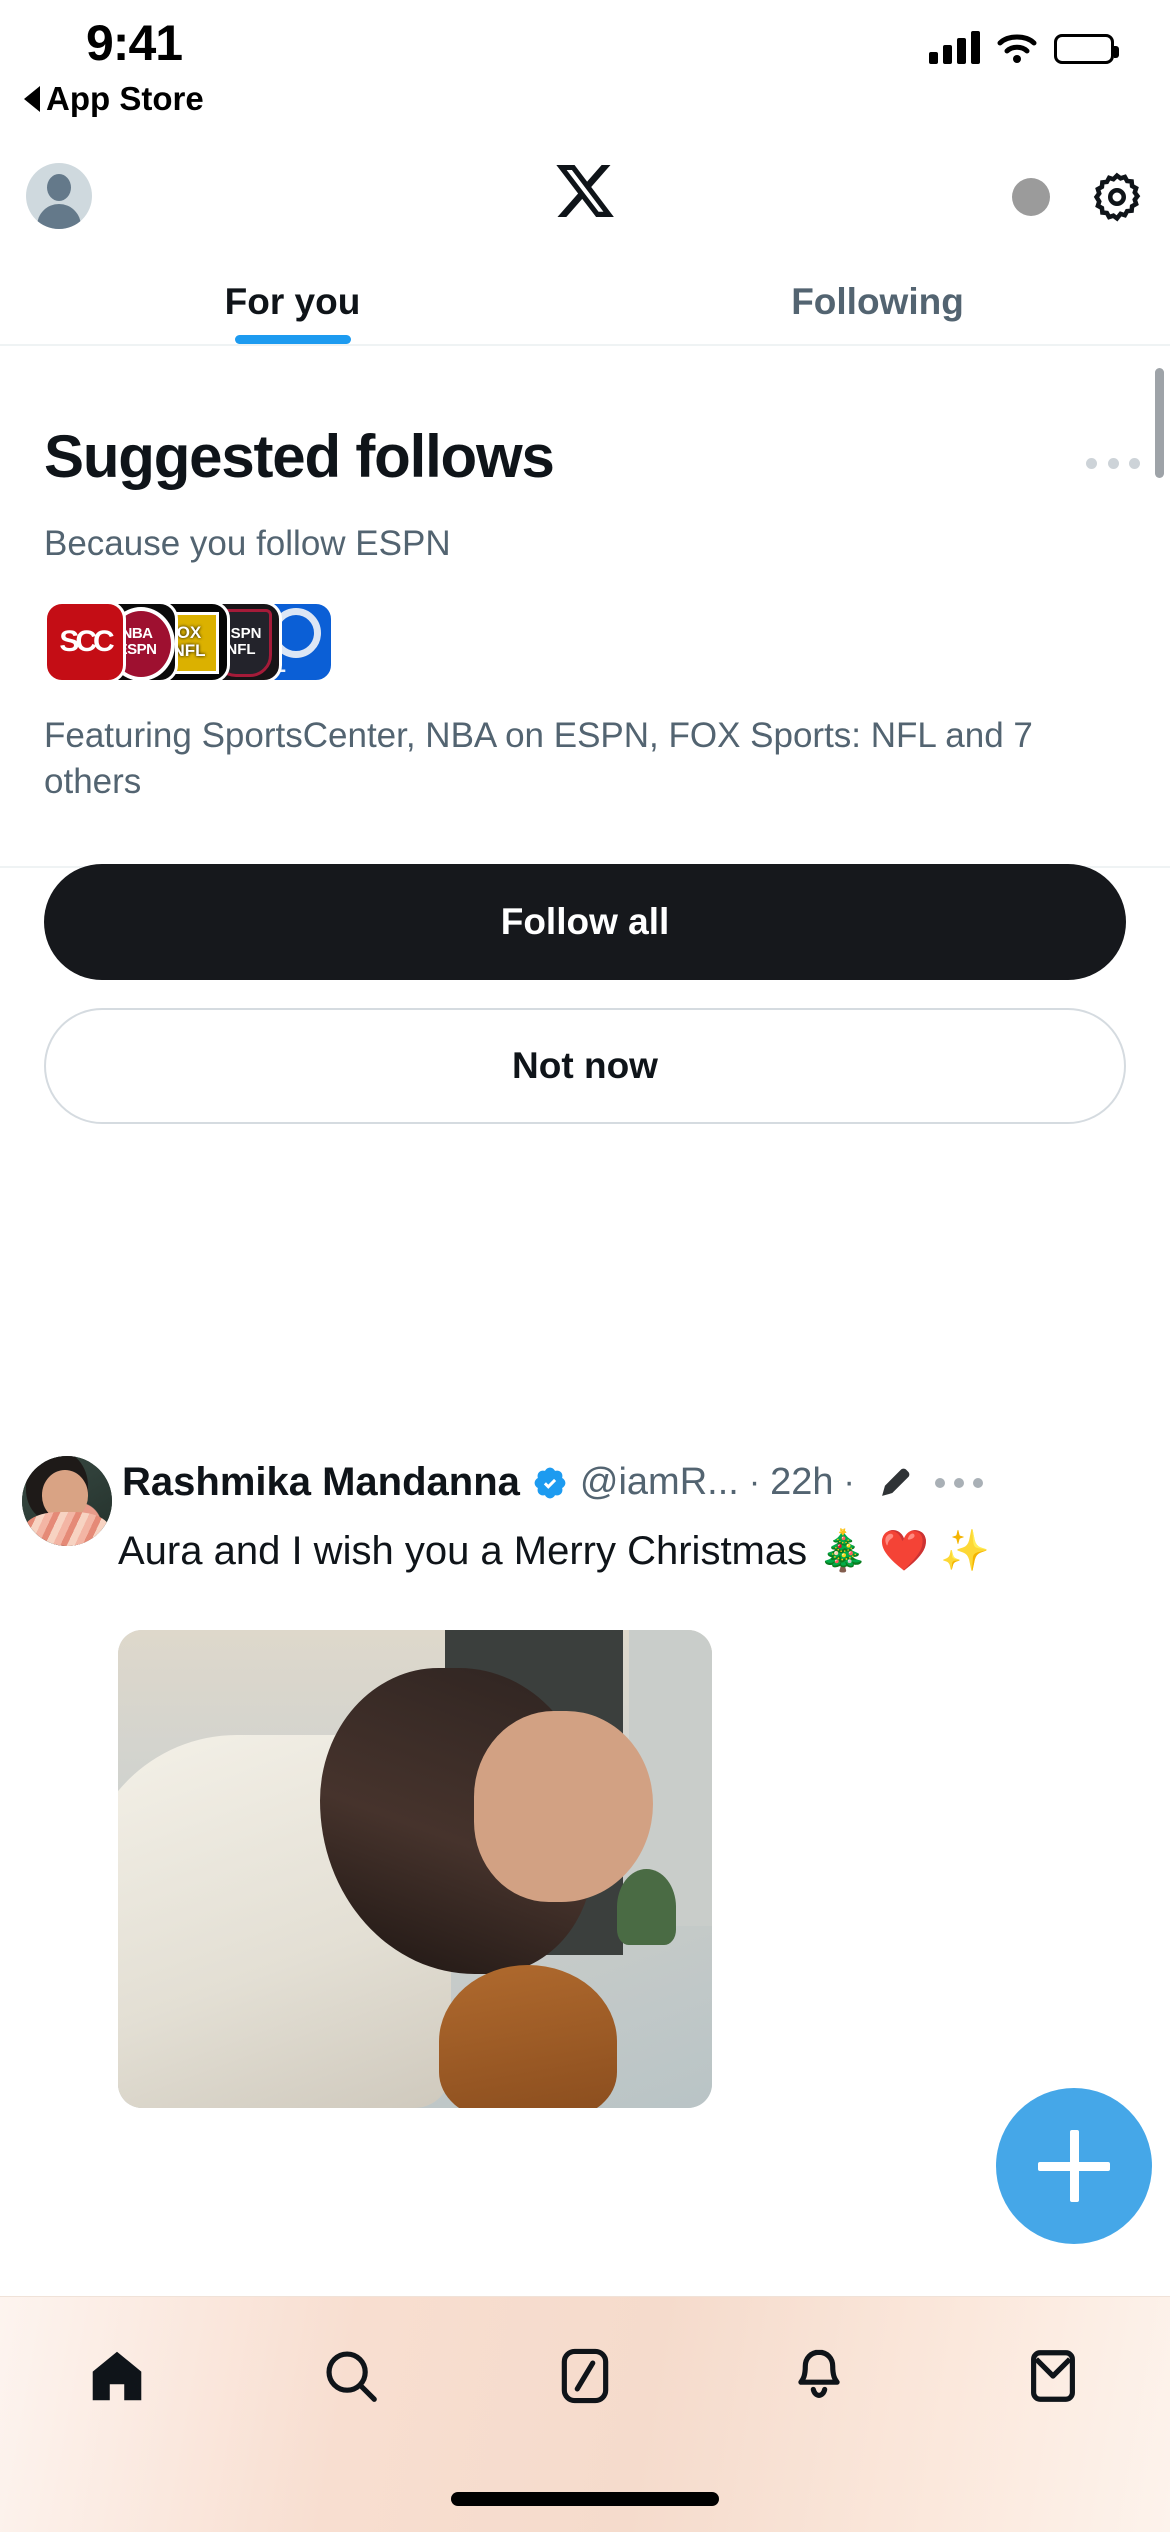  Describe the element at coordinates (1017, 48) in the screenshot. I see `wifi-icon` at that location.